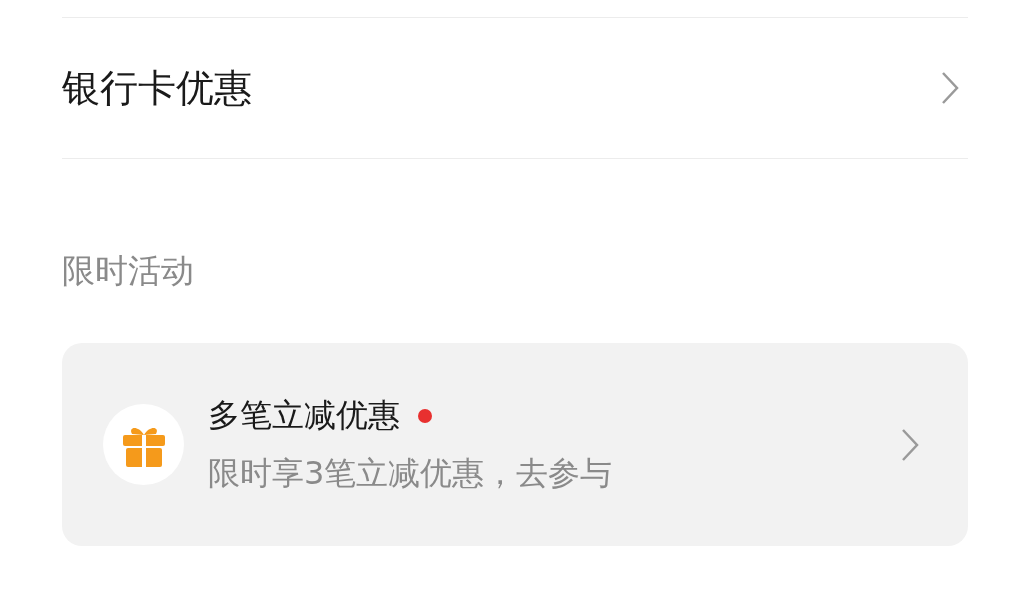  What do you see at coordinates (410, 473) in the screenshot?
I see `activity-subtitle: 限时享3笔立减优惠，去参与` at bounding box center [410, 473].